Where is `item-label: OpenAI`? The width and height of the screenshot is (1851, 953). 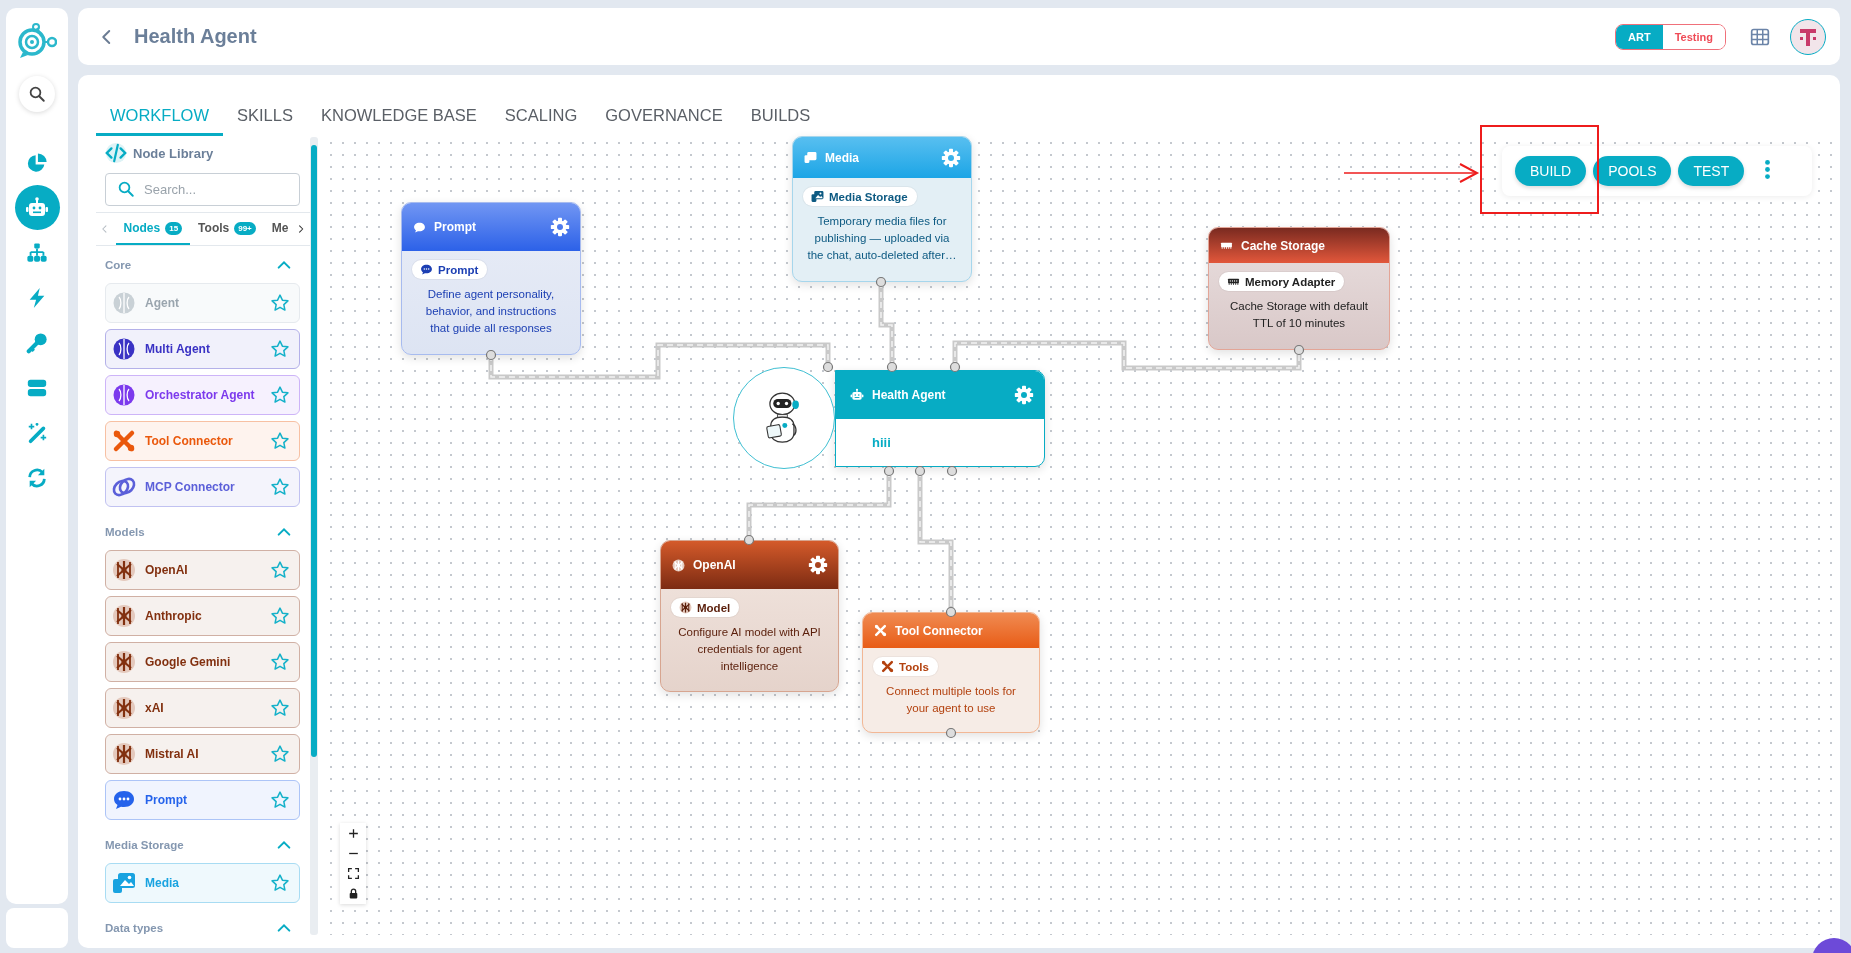
item-label: OpenAI is located at coordinates (167, 570).